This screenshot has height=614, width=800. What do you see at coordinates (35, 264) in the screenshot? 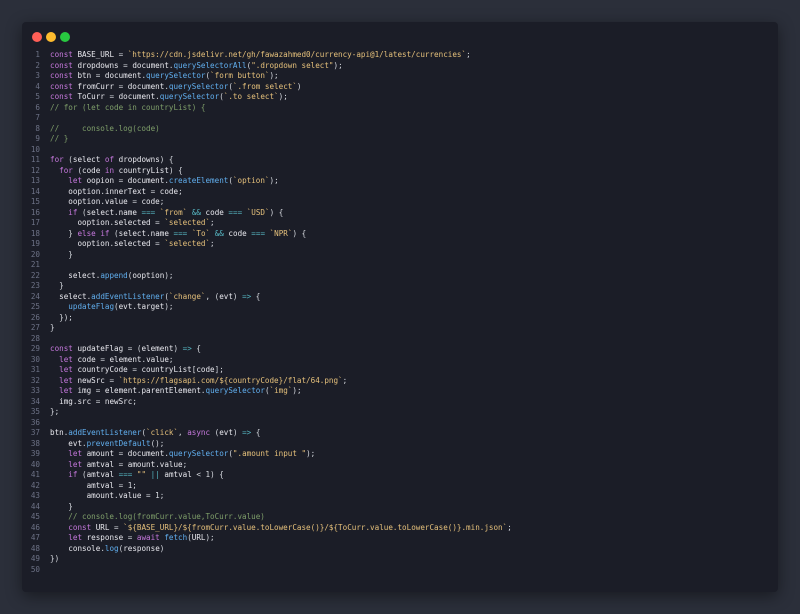
I see `line-number: 21` at bounding box center [35, 264].